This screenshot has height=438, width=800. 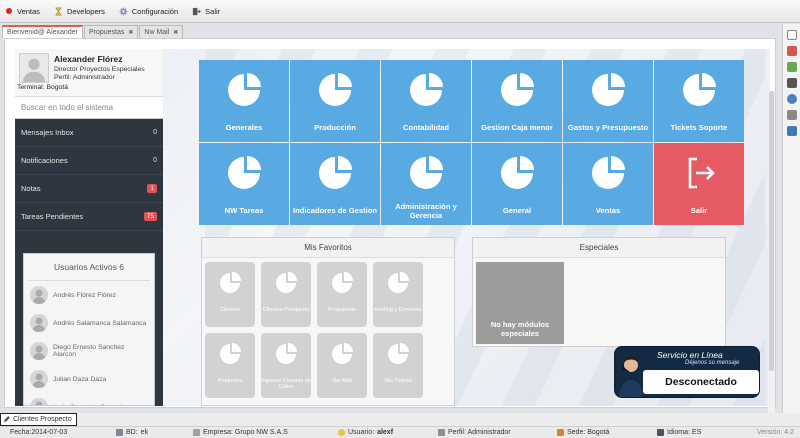 I want to click on active-user-row: Julian Daza Daza, so click(x=89, y=379).